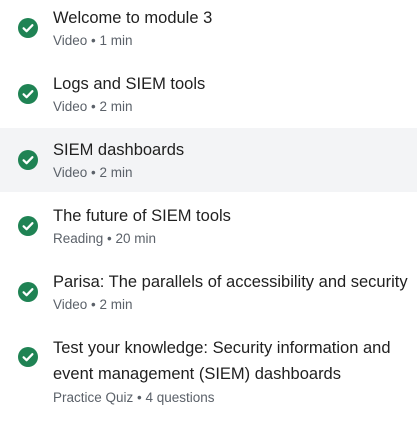 This screenshot has width=417, height=428. Describe the element at coordinates (133, 18) in the screenshot. I see `item-title: Welcome to module 3` at that location.